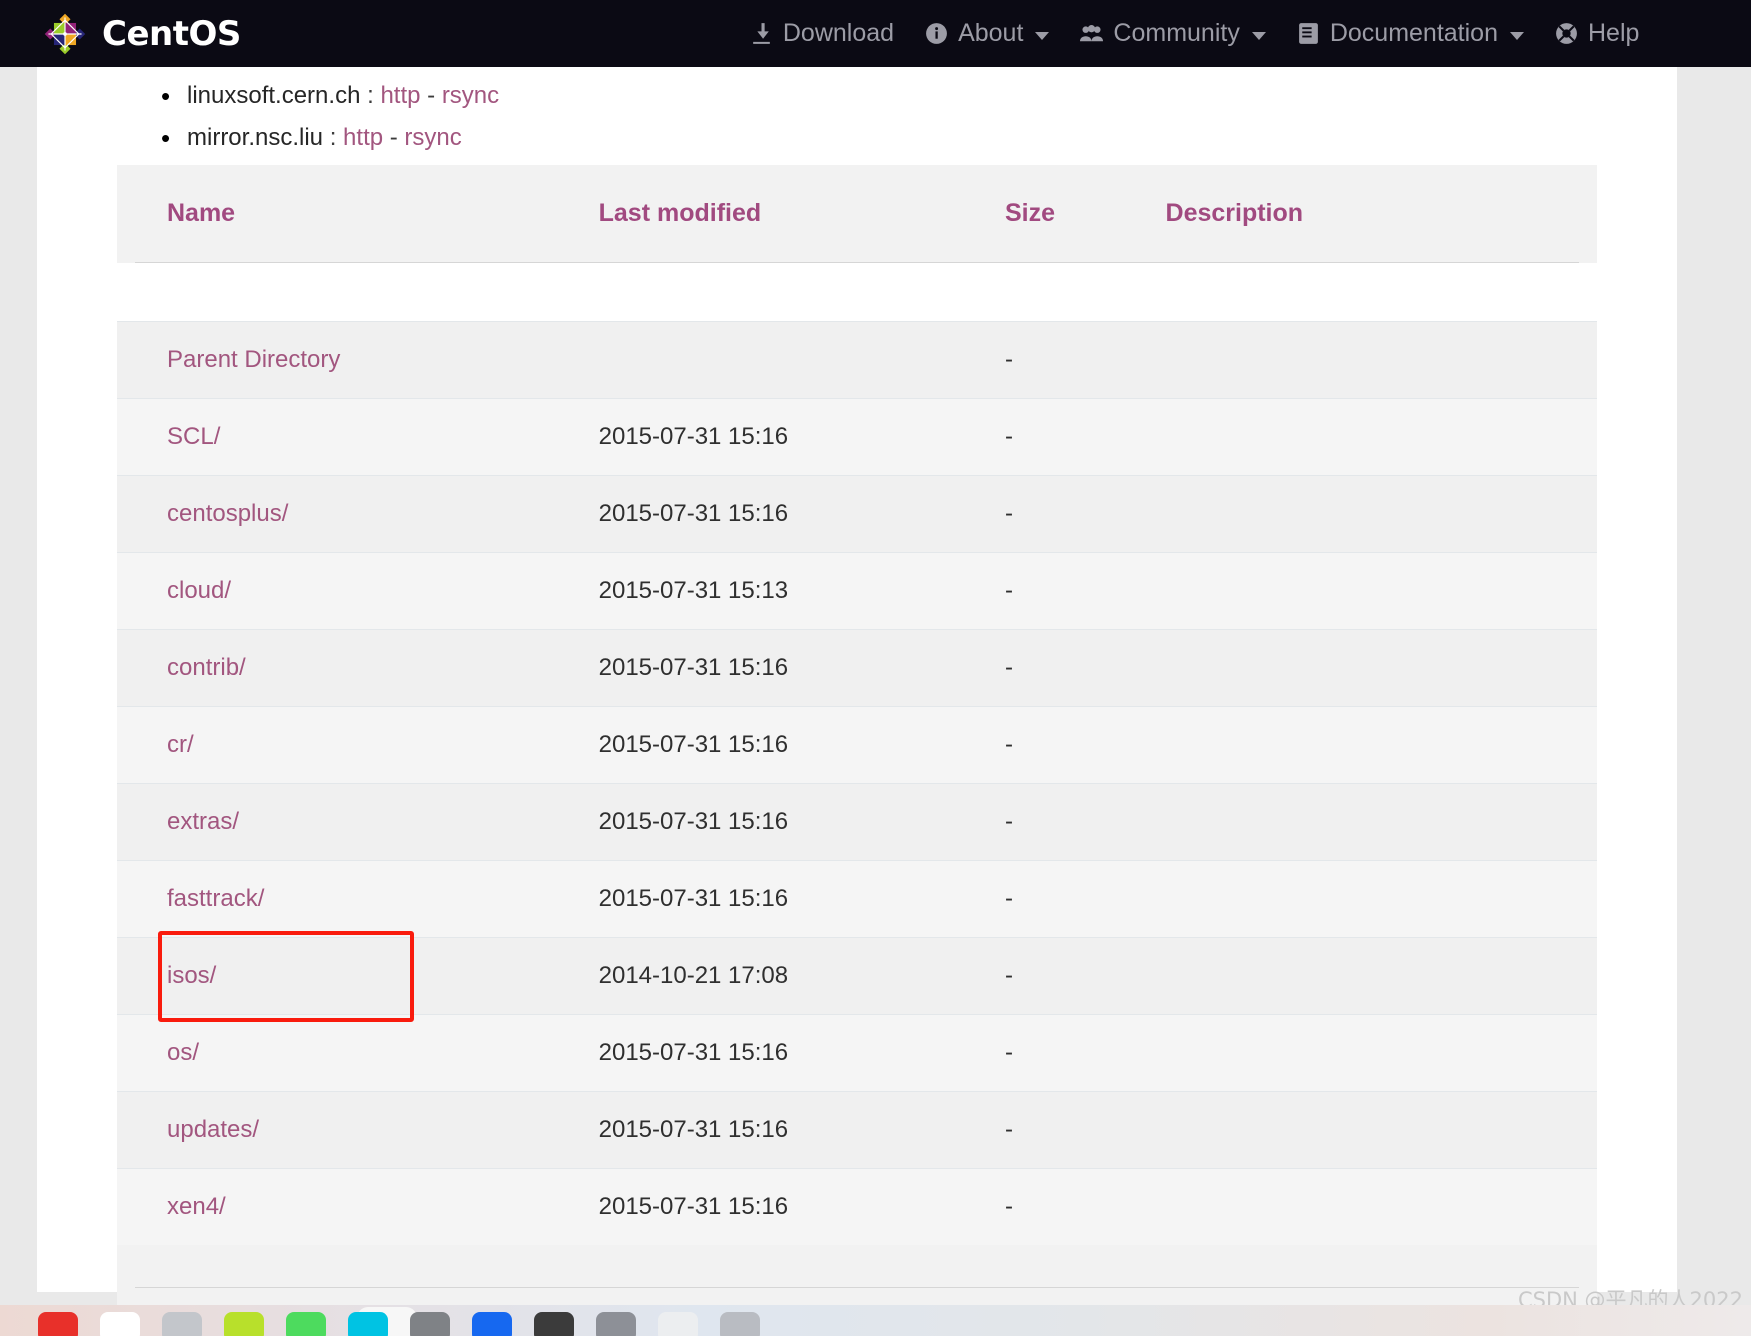  What do you see at coordinates (919, 96) in the screenshot?
I see `mirror-list-item: linuxsoft.cern.ch : http - rsync` at bounding box center [919, 96].